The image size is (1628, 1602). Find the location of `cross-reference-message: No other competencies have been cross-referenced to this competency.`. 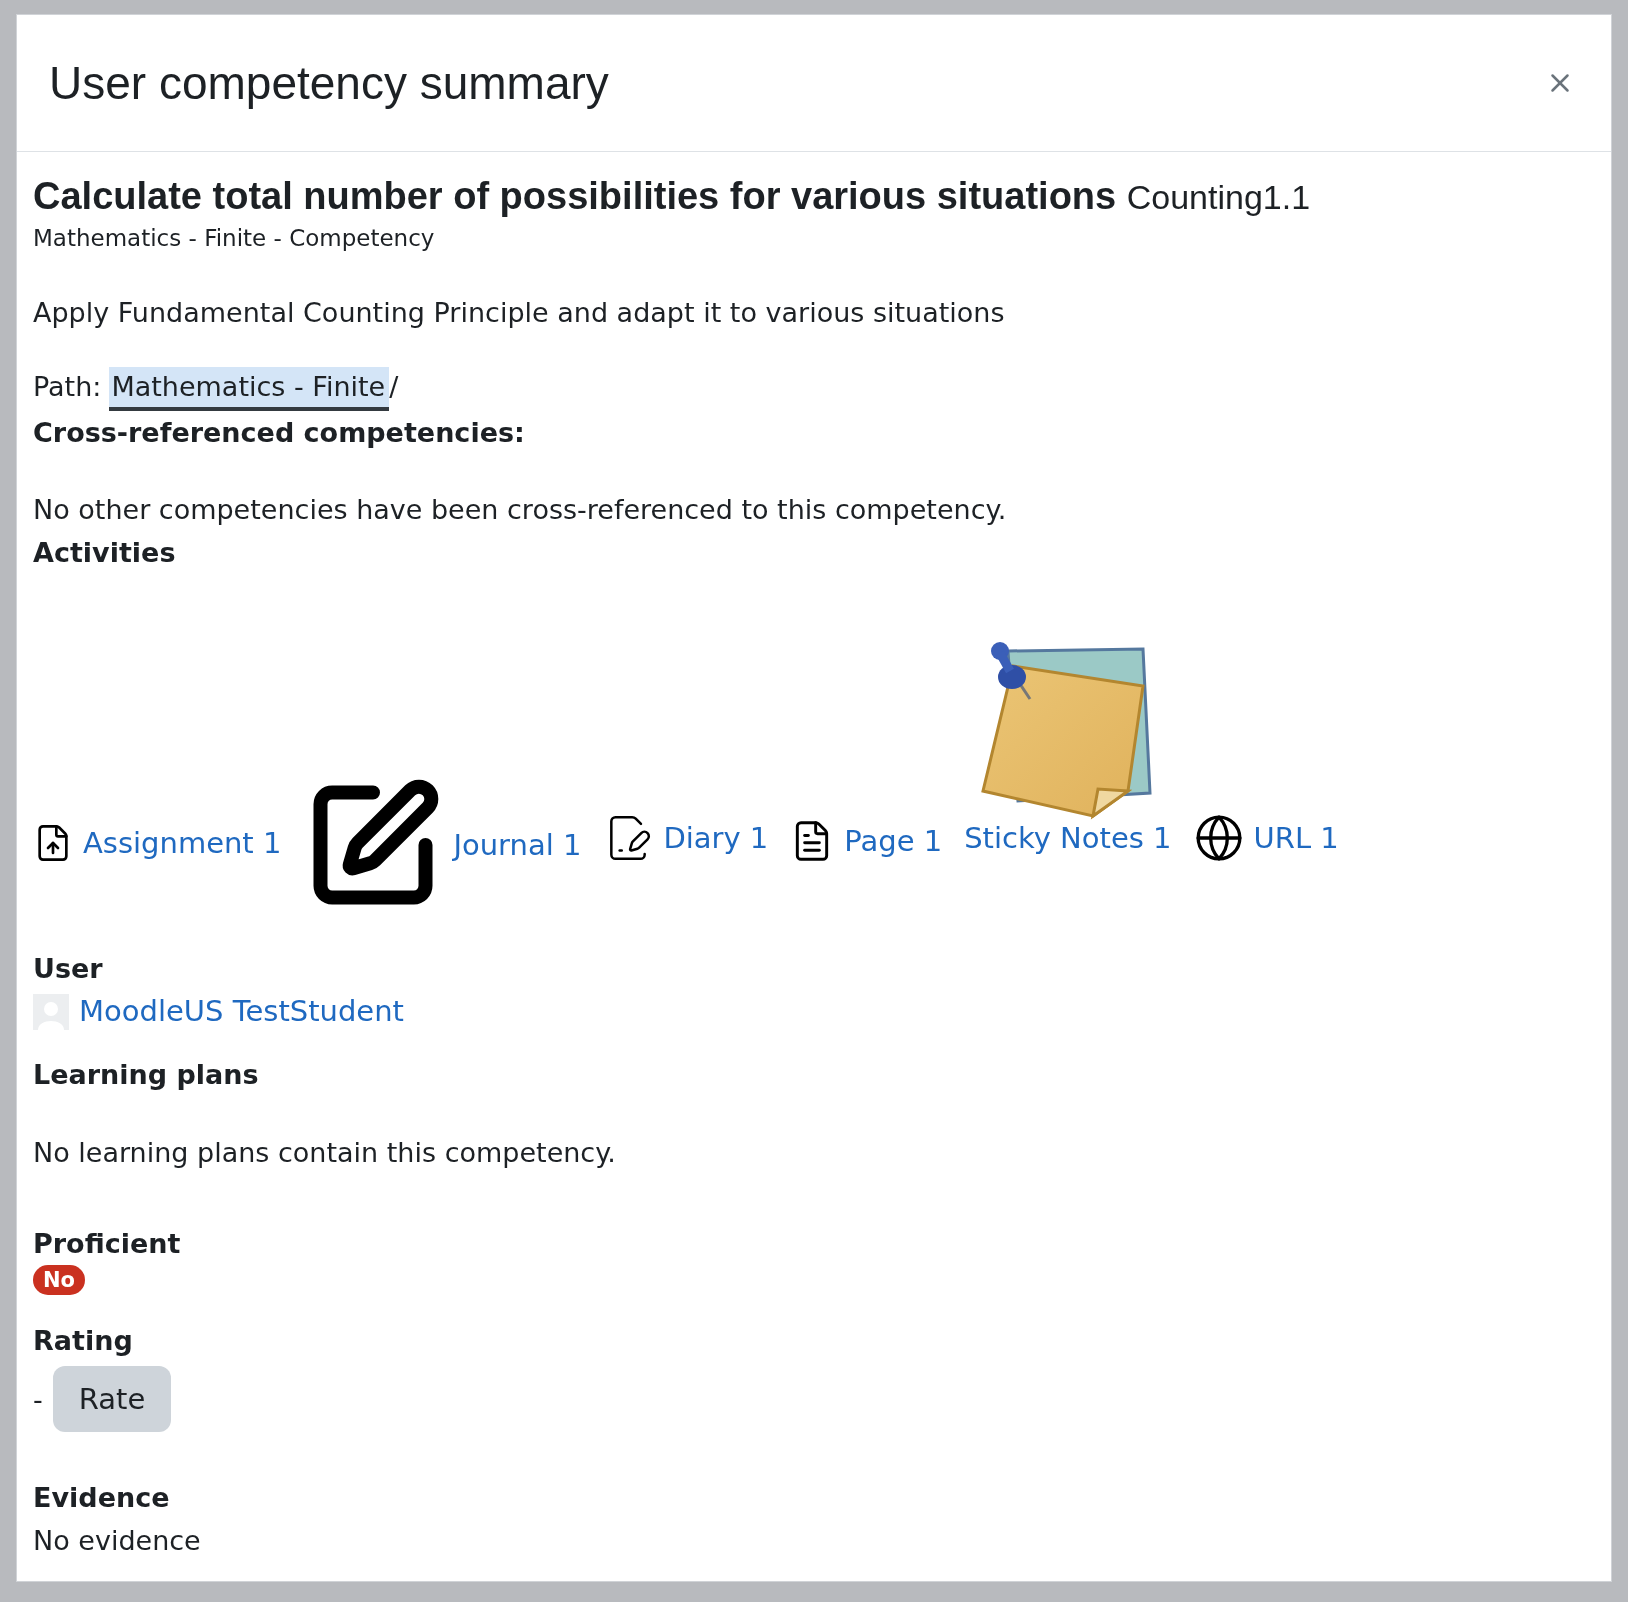

cross-reference-message: No other competencies have been cross-referenced to this competency. is located at coordinates (520, 510).